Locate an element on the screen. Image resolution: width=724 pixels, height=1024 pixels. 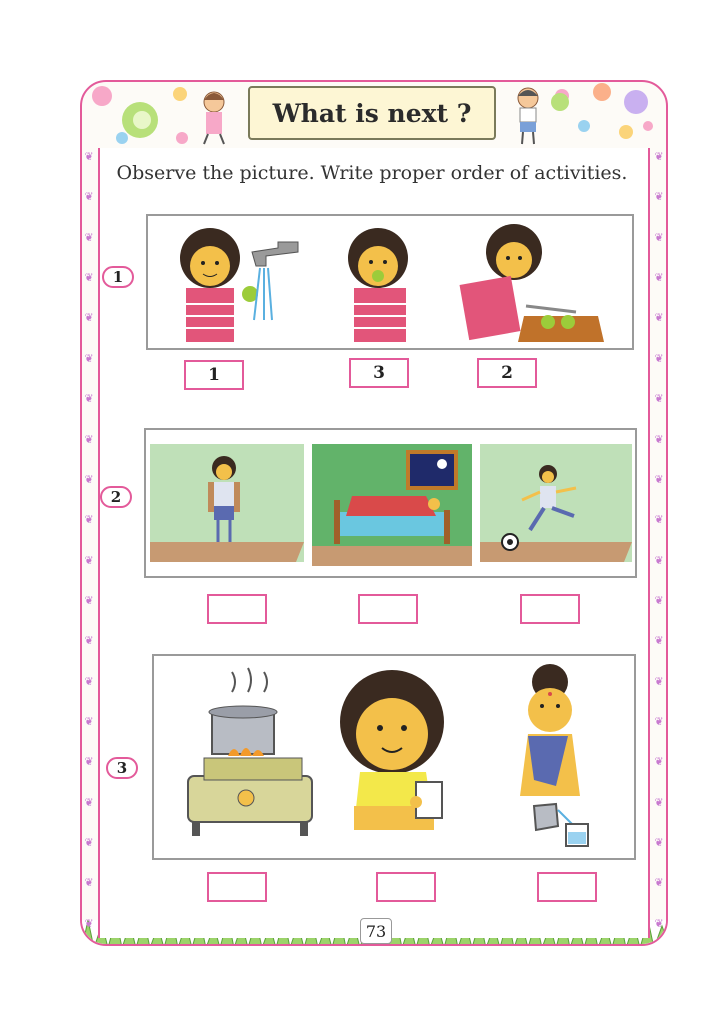
scene-drinking-from-cup is located at coordinates (392, 750).